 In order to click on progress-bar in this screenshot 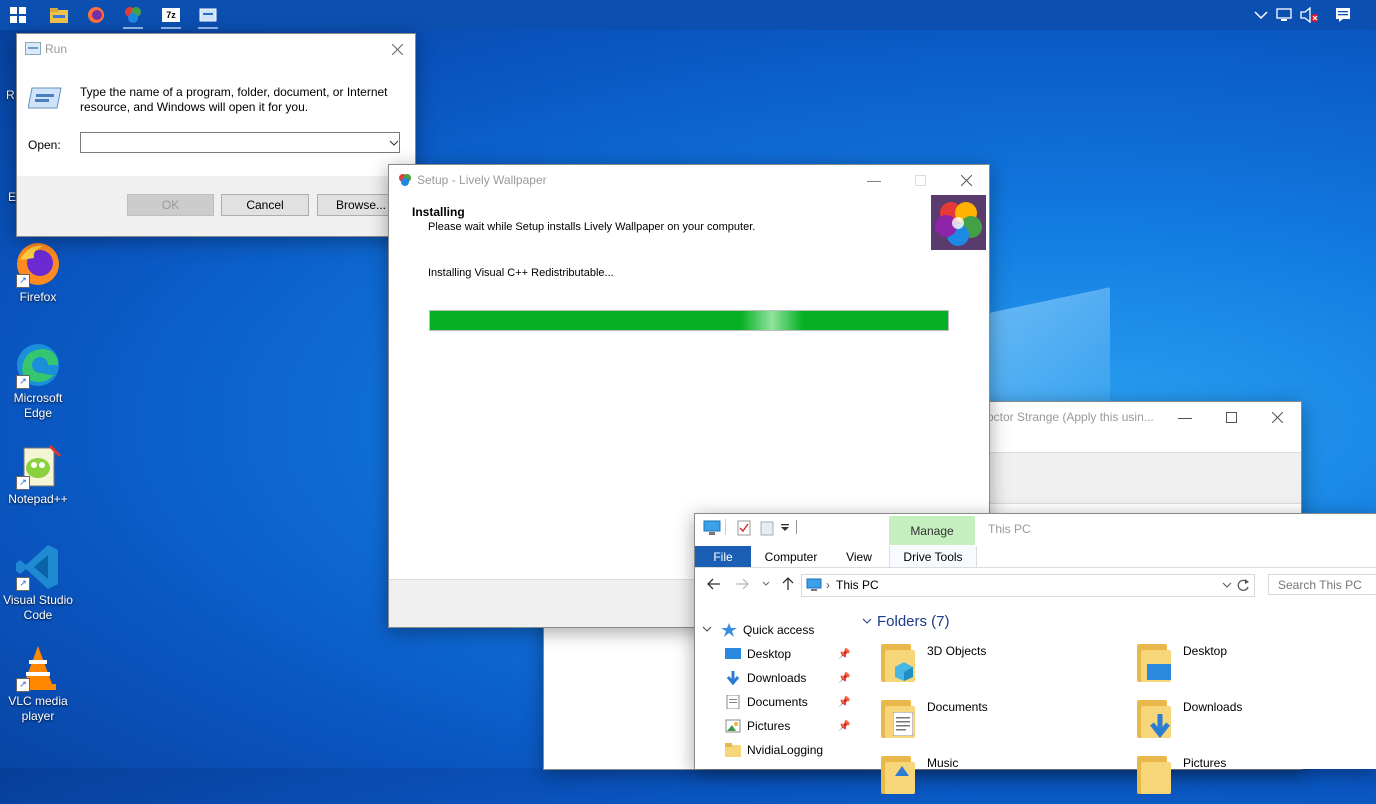, I will do `click(689, 320)`.